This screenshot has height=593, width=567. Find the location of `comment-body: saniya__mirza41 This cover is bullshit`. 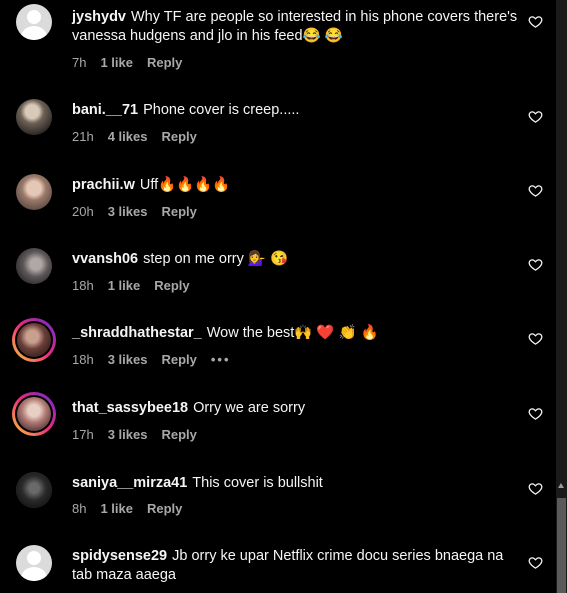

comment-body: saniya__mirza41 This cover is bullshit is located at coordinates (296, 483).